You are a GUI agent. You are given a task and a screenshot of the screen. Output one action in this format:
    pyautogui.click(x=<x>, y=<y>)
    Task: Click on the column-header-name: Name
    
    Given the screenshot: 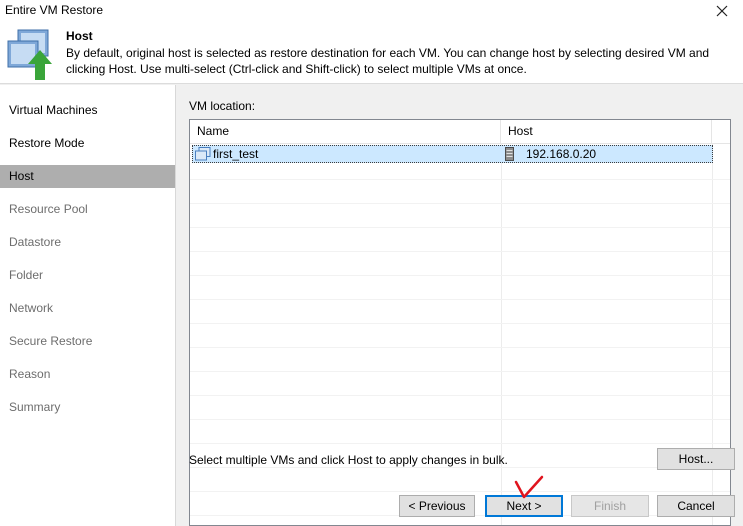 What is the action you would take?
    pyautogui.click(x=345, y=132)
    